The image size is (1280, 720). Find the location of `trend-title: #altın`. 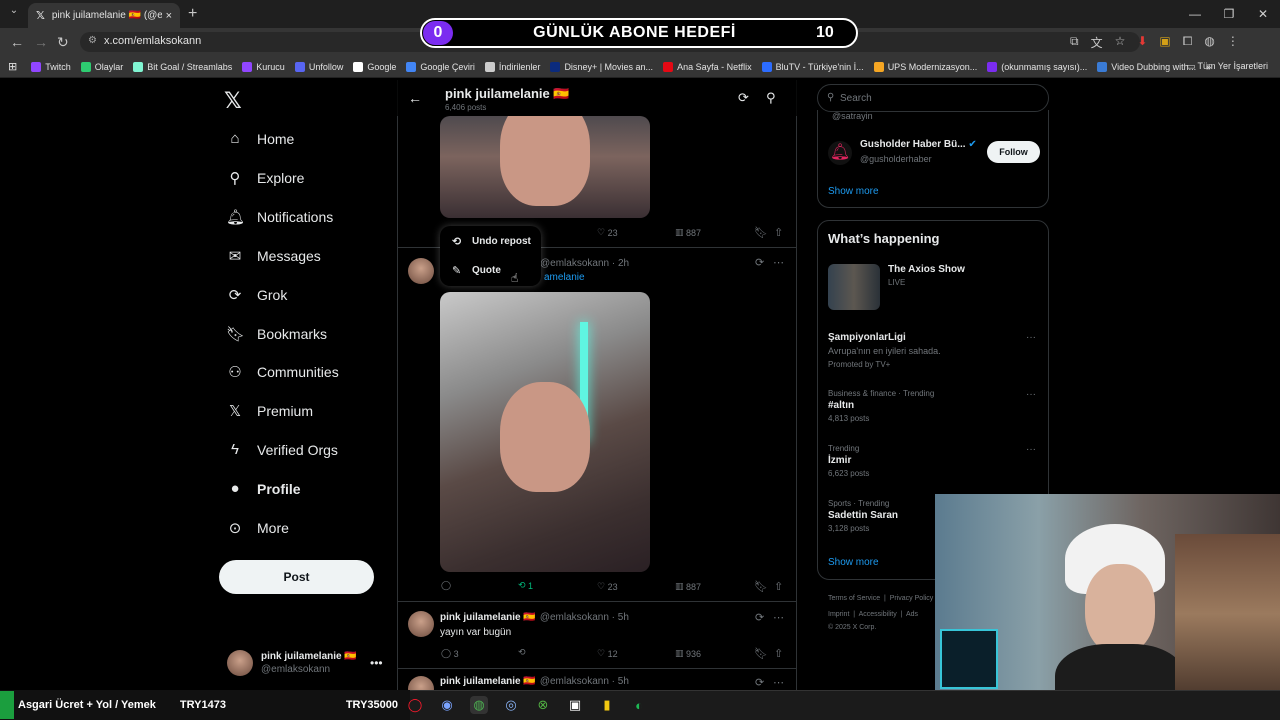

trend-title: #altın is located at coordinates (841, 405).